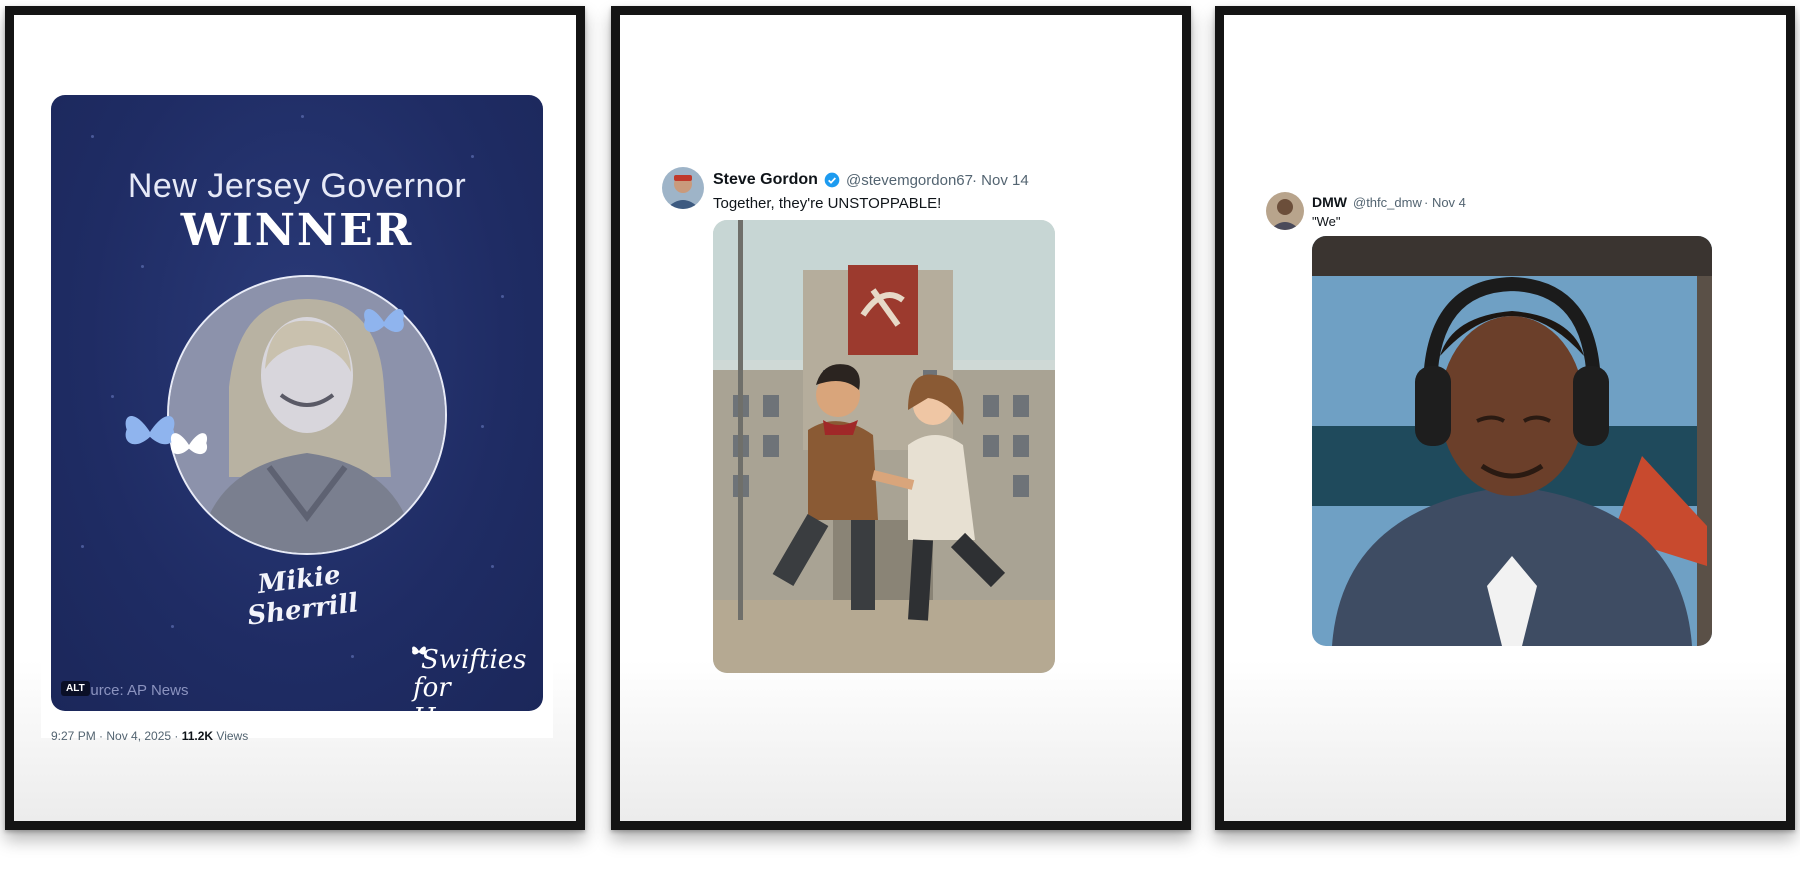  I want to click on verified-badge-icon, so click(832, 180).